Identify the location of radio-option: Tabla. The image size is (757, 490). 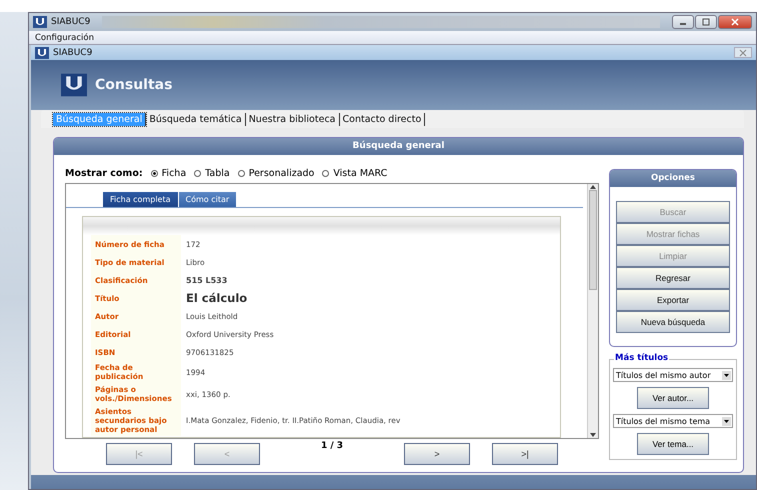
(212, 173).